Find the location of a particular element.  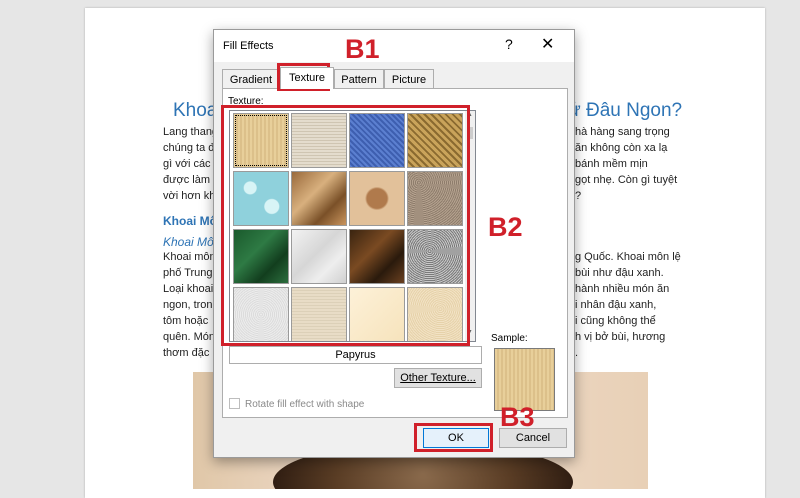

checkbox-icon is located at coordinates (234, 403).